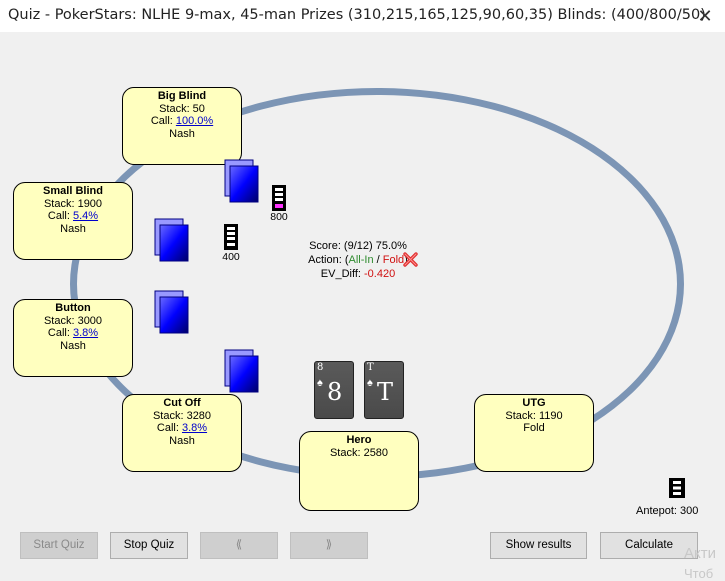 The height and width of the screenshot is (581, 725). I want to click on wrong-answer-icon, so click(410, 259).